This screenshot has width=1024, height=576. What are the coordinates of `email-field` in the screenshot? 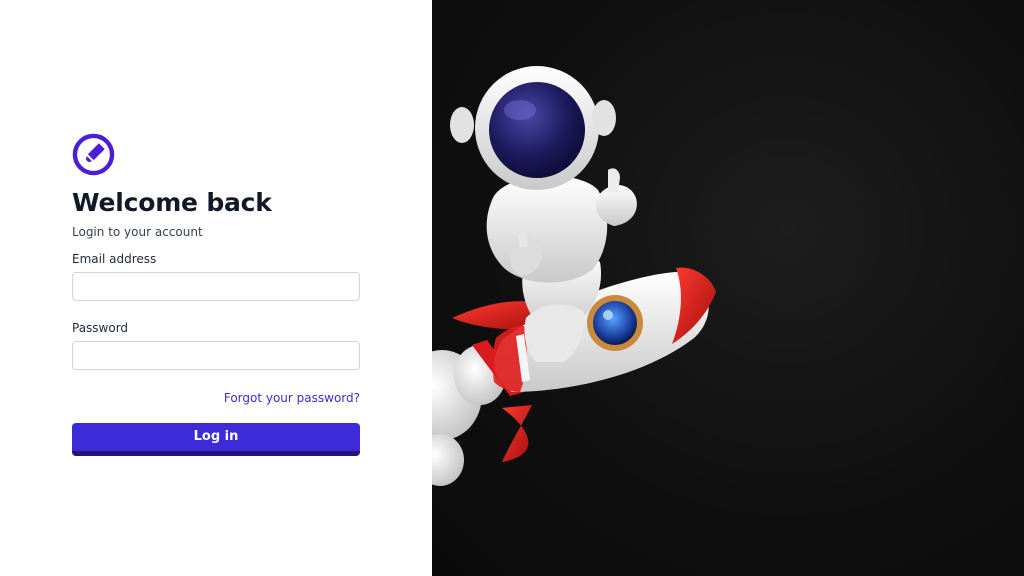 It's located at (216, 286).